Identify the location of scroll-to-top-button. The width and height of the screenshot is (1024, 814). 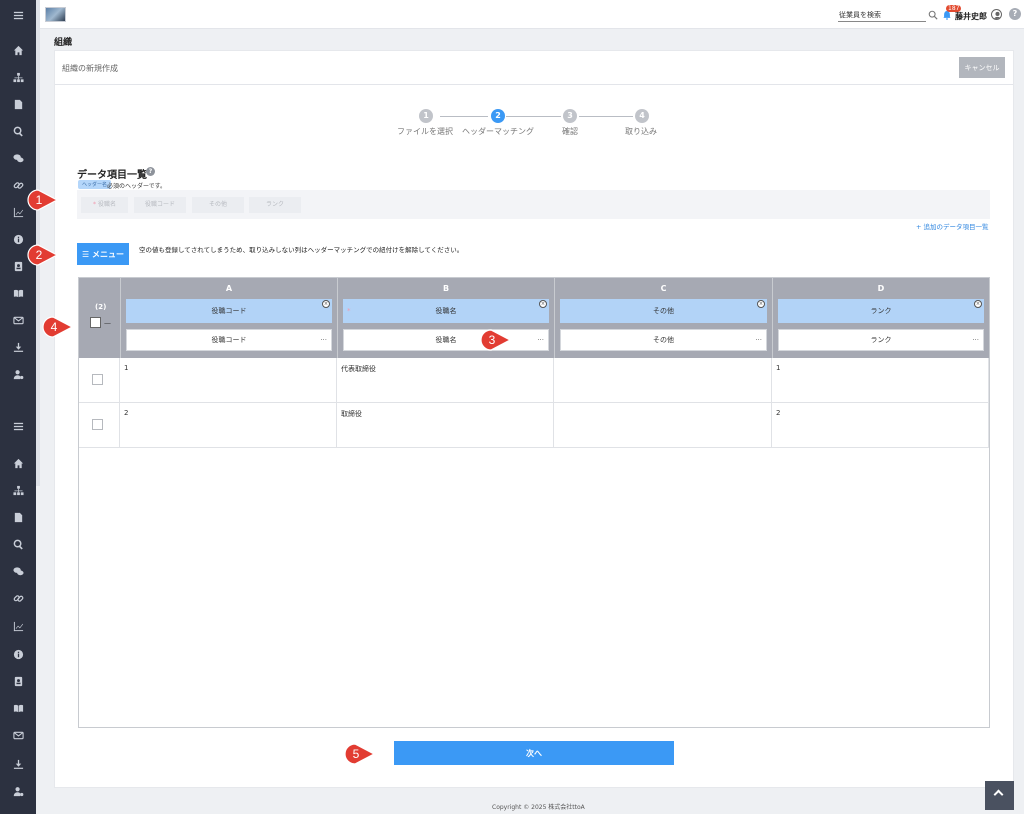
(999, 795).